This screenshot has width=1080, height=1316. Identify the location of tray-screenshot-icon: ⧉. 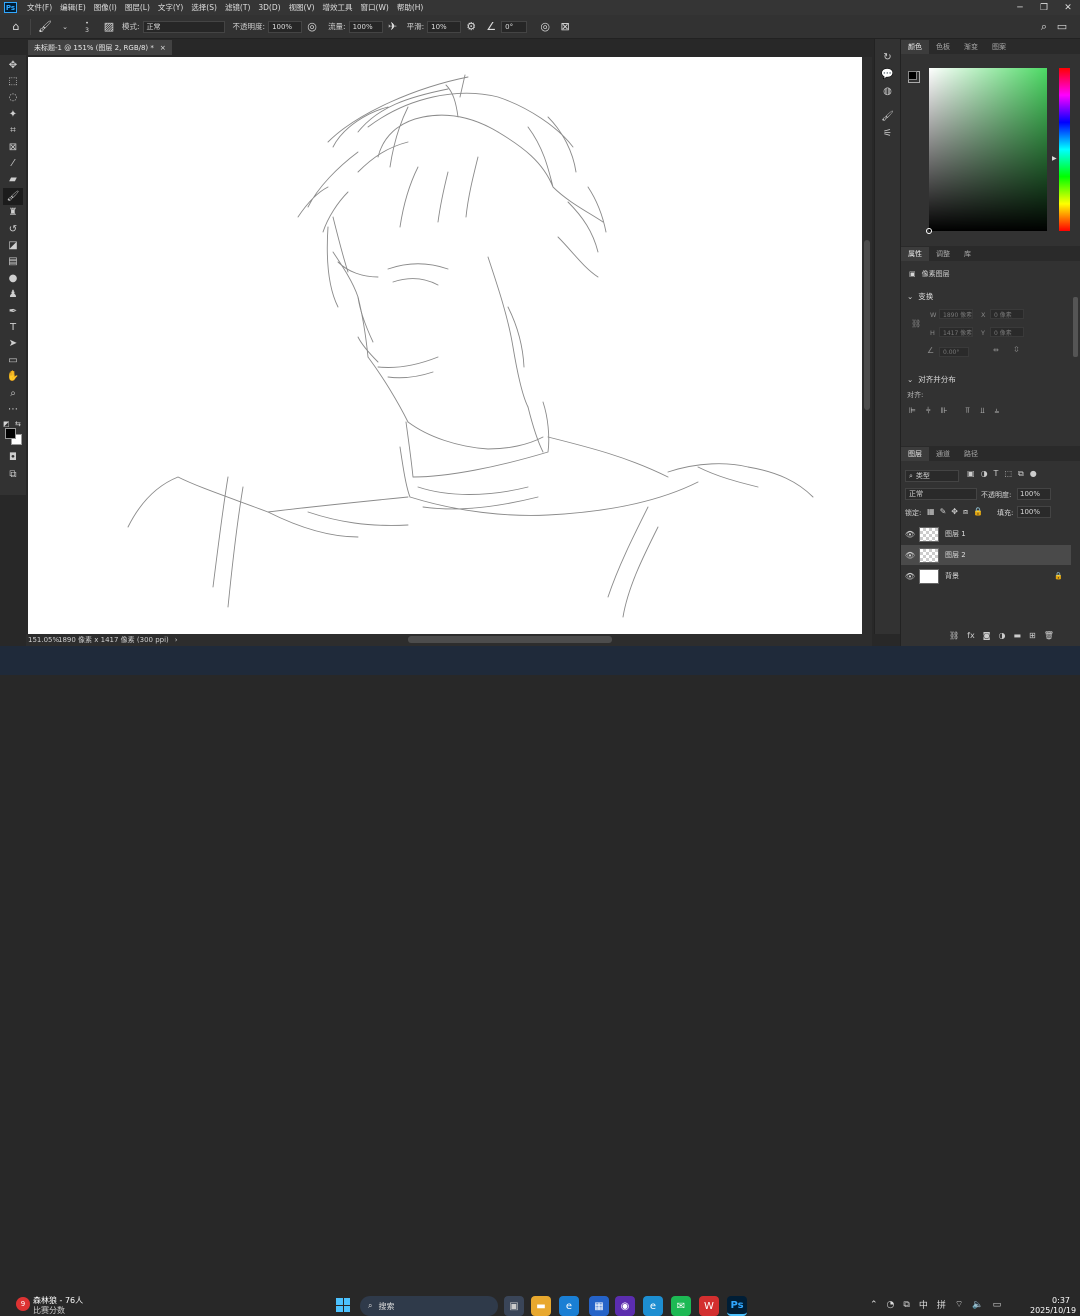
(906, 1305).